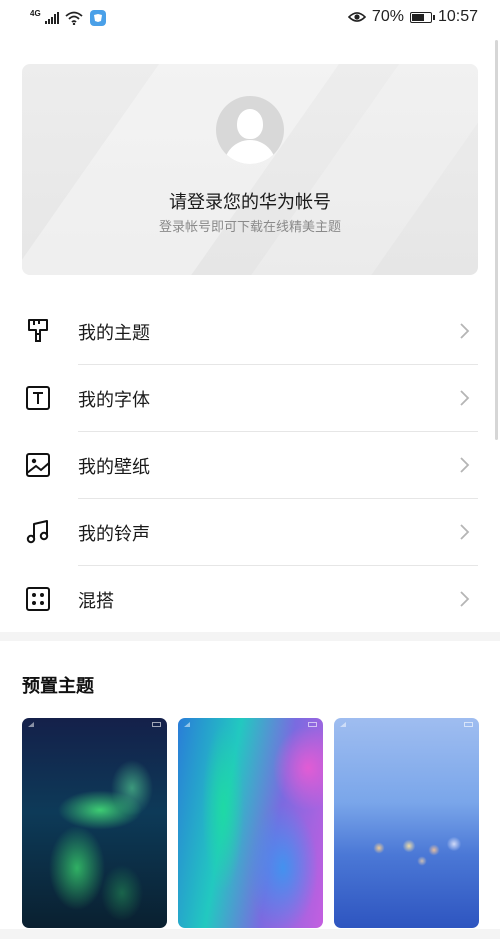 This screenshot has width=500, height=939. I want to click on signal-icon, so click(51, 18).